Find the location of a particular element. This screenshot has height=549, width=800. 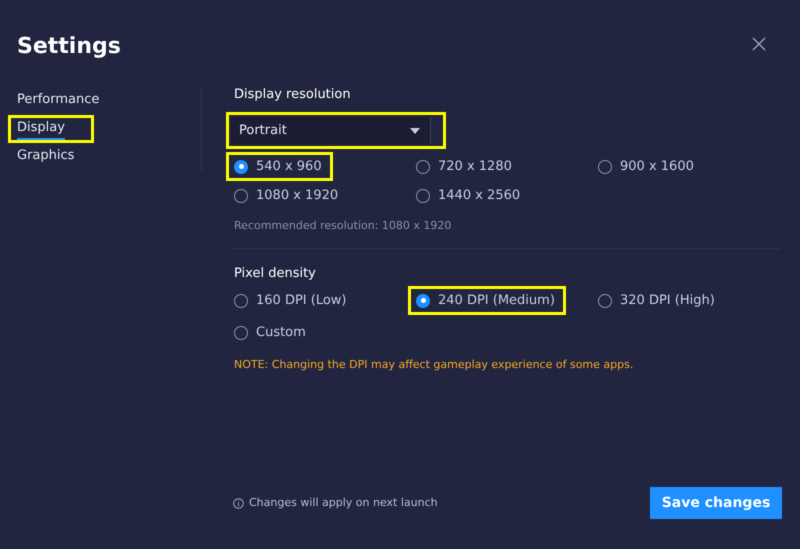

radio-label: 900 x 1600 is located at coordinates (657, 166).